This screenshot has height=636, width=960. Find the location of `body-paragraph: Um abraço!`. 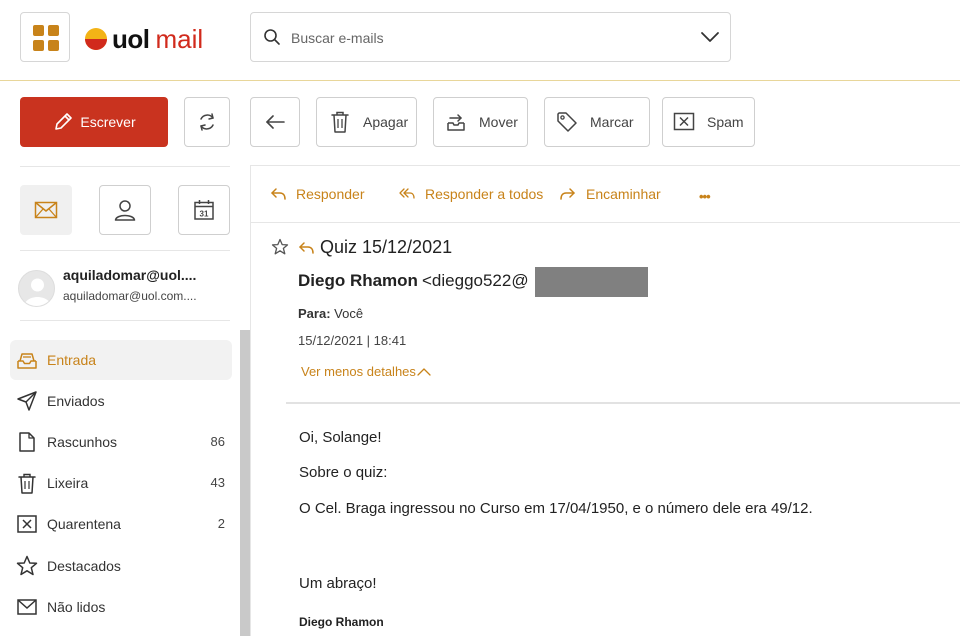

body-paragraph: Um abraço! is located at coordinates (338, 583).